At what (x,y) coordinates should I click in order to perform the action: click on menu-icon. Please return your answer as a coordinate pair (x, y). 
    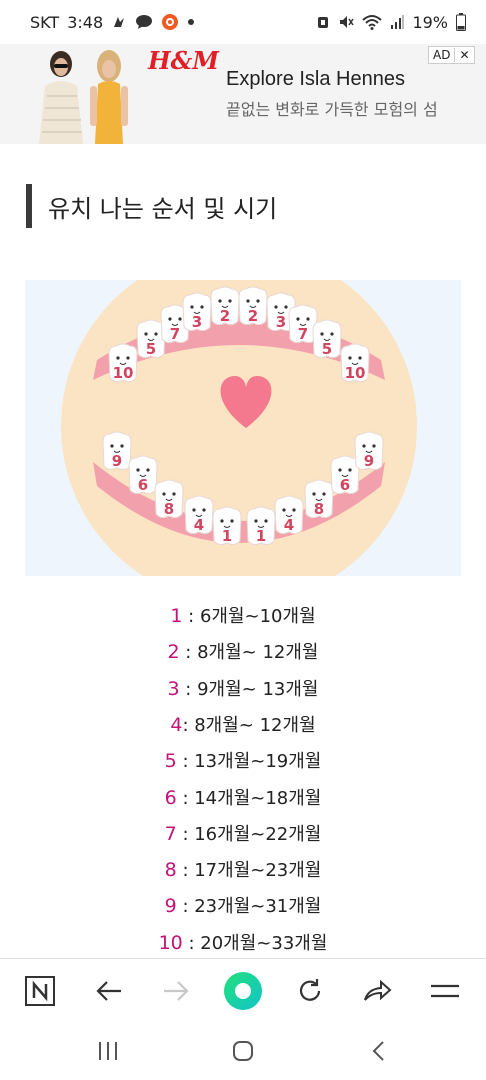
    Looking at the image, I should click on (445, 991).